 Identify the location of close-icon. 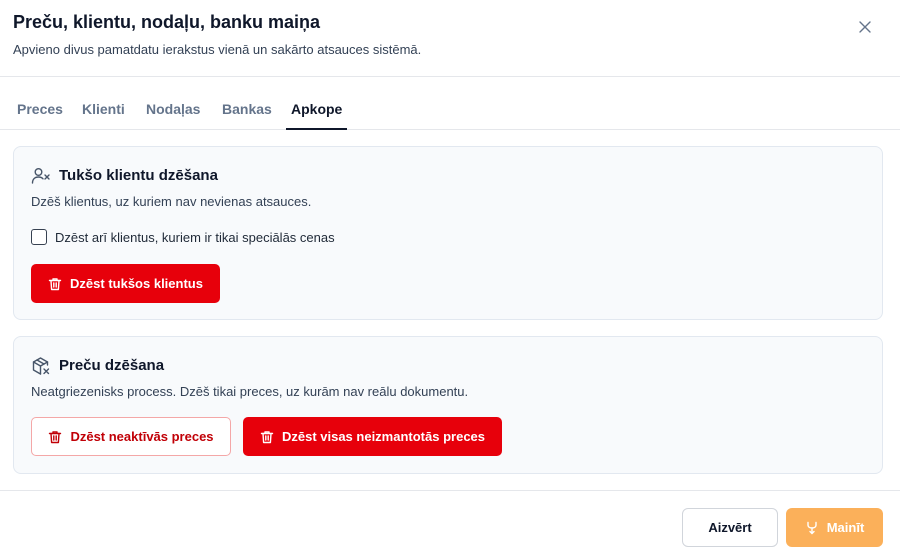
(865, 27).